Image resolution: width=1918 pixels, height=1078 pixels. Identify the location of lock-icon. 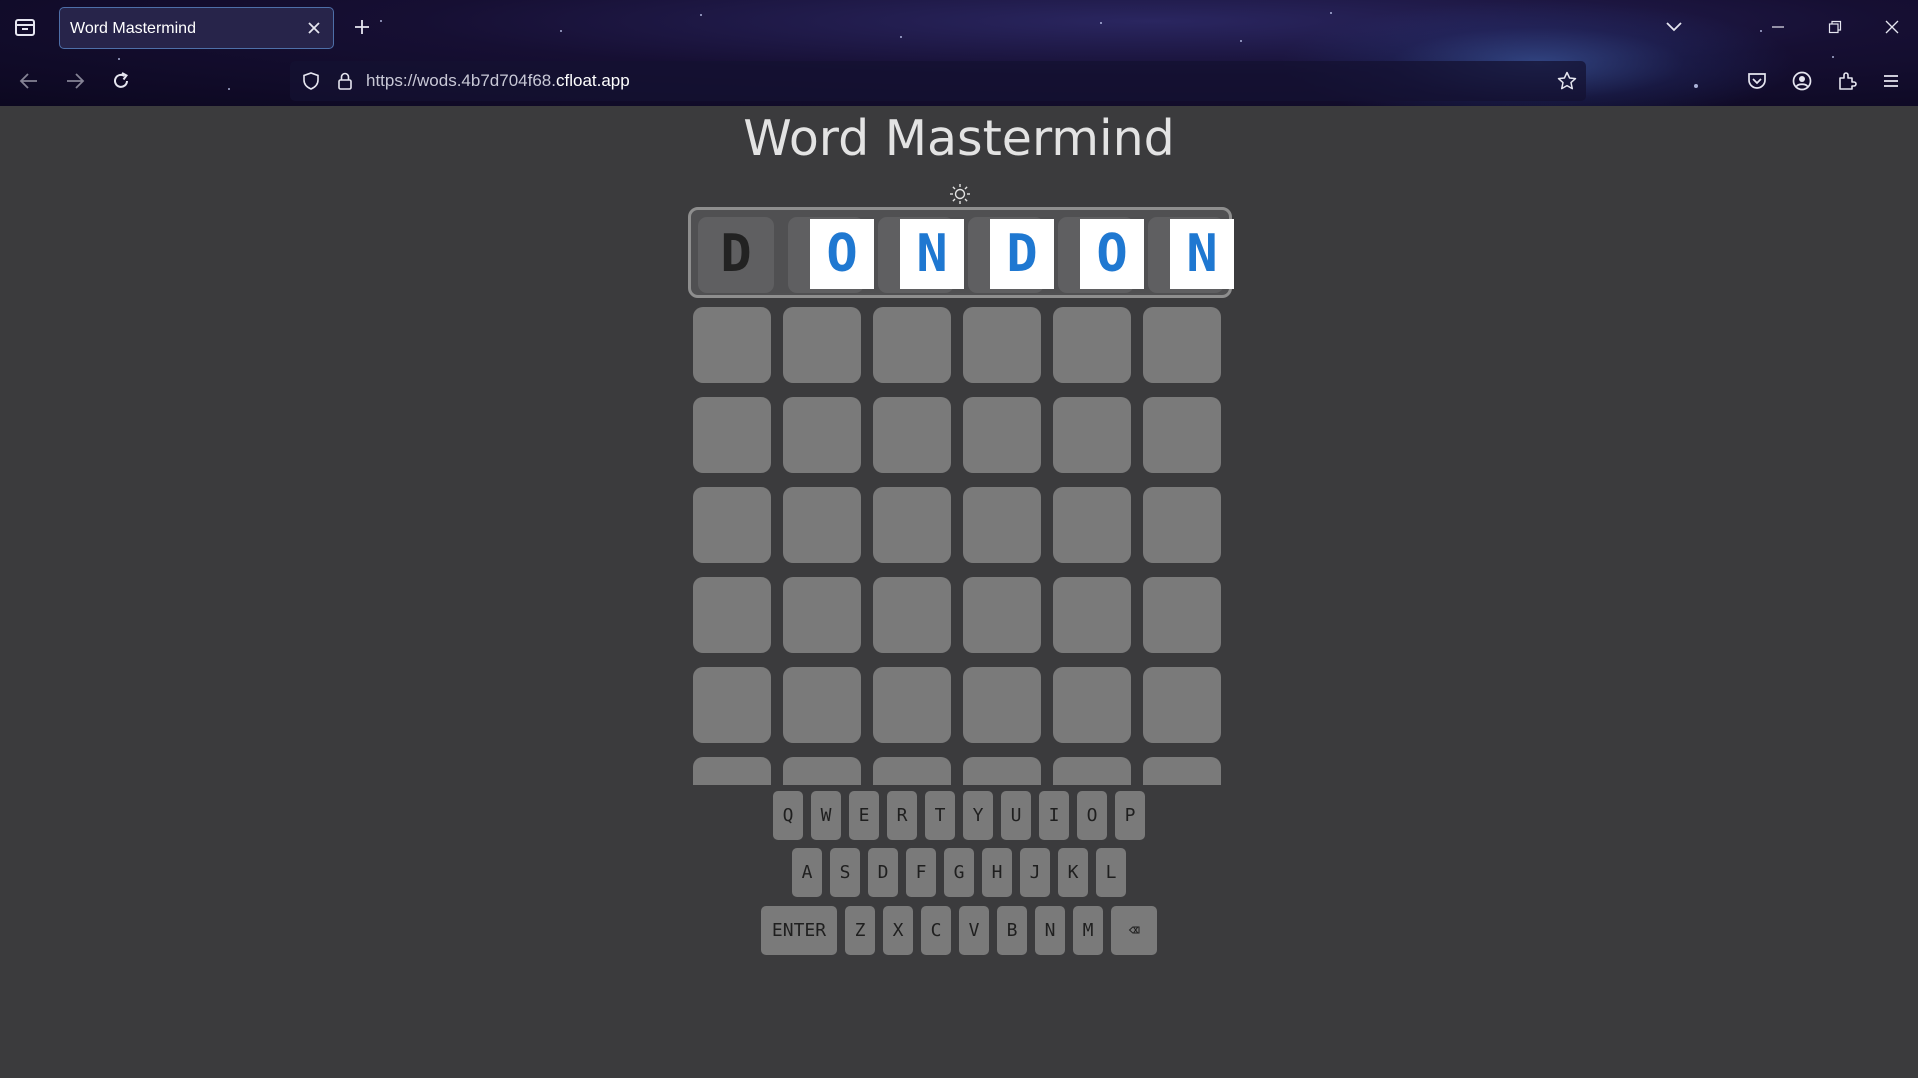
(345, 81).